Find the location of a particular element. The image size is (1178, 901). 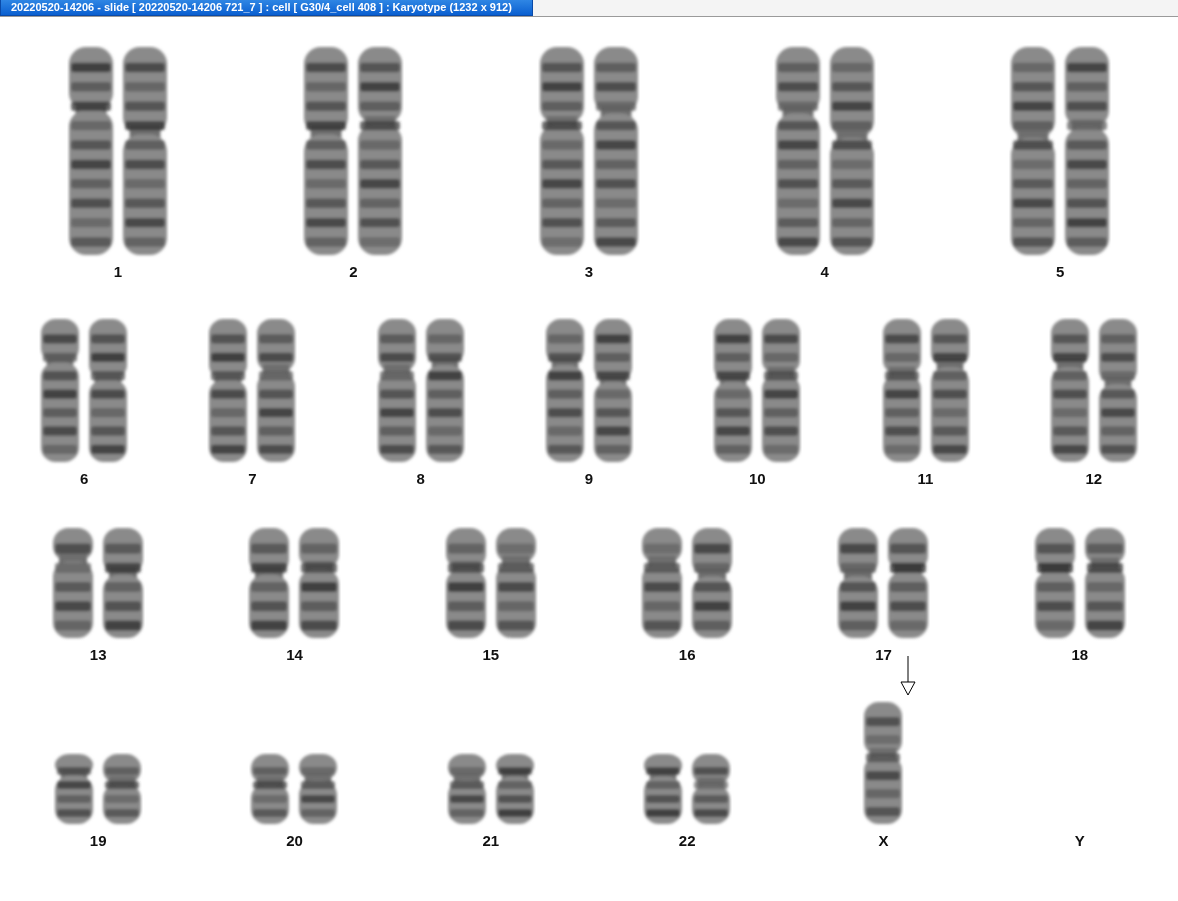

chromosome-label: 6 is located at coordinates (84, 478).